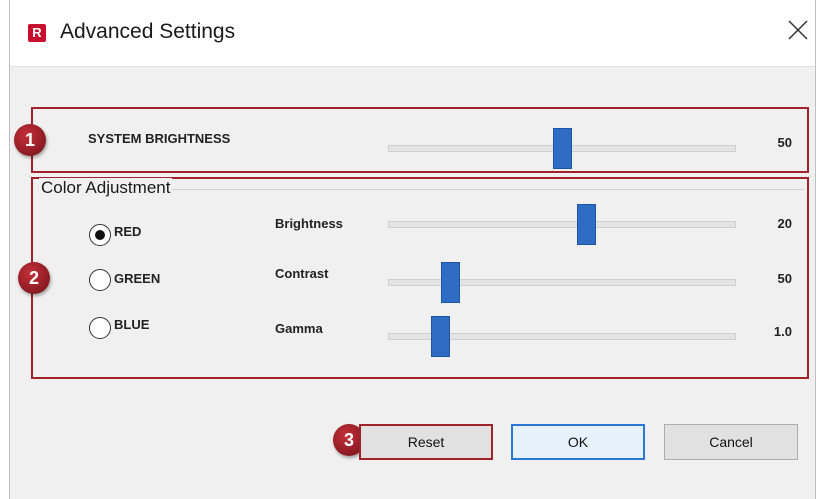 The image size is (816, 499). Describe the element at coordinates (784, 142) in the screenshot. I see `system-brightness-value: 50` at that location.